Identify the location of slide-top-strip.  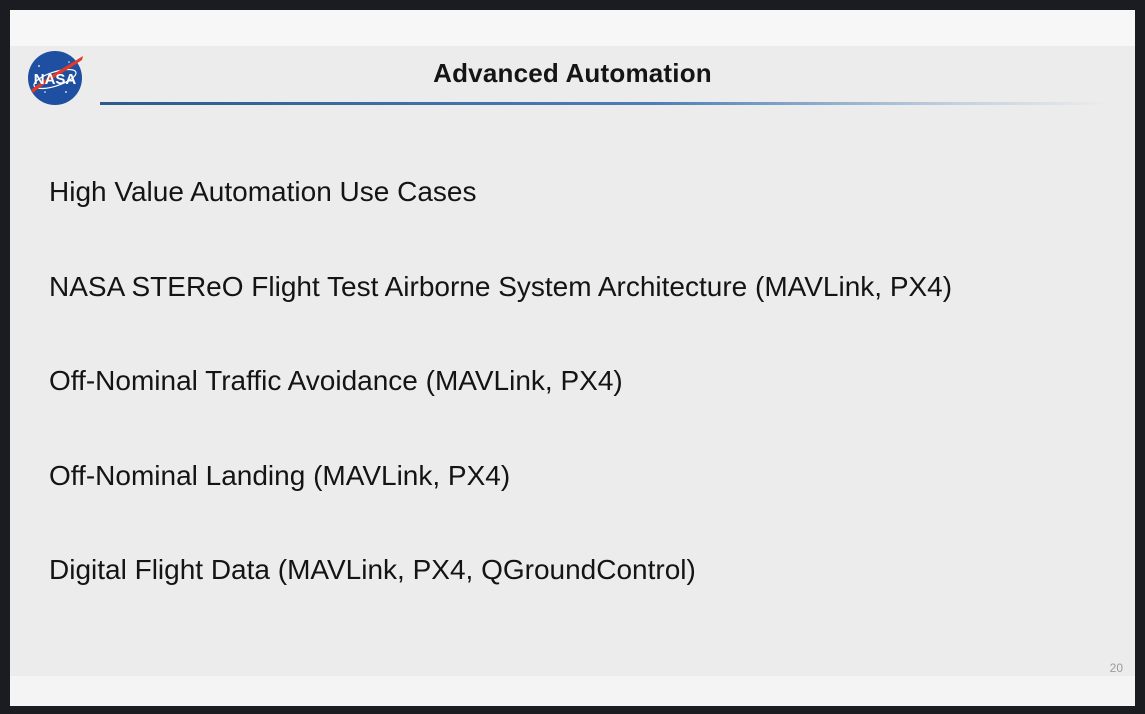
(572, 28).